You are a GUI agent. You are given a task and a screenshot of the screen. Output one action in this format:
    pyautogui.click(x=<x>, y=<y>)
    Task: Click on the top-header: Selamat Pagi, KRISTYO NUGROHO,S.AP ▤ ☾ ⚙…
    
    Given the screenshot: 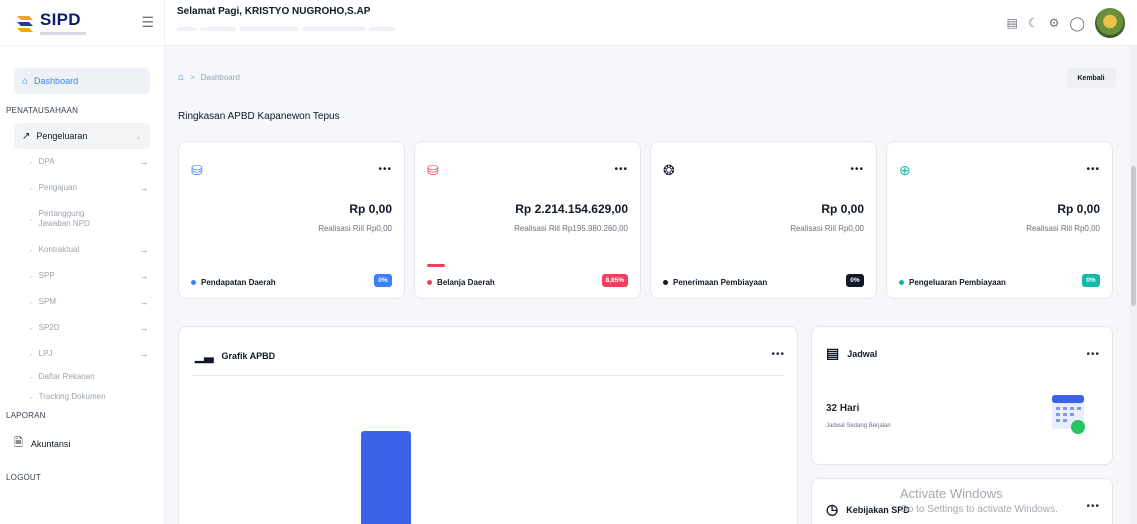 What is the action you would take?
    pyautogui.click(x=651, y=23)
    